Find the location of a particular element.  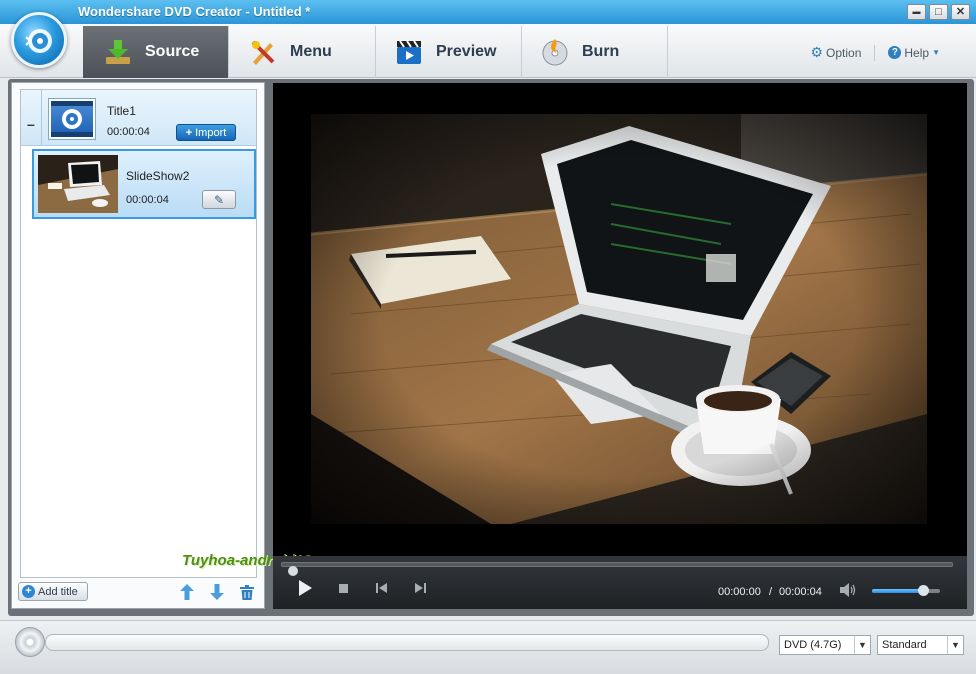

play-icon is located at coordinates (305, 588).